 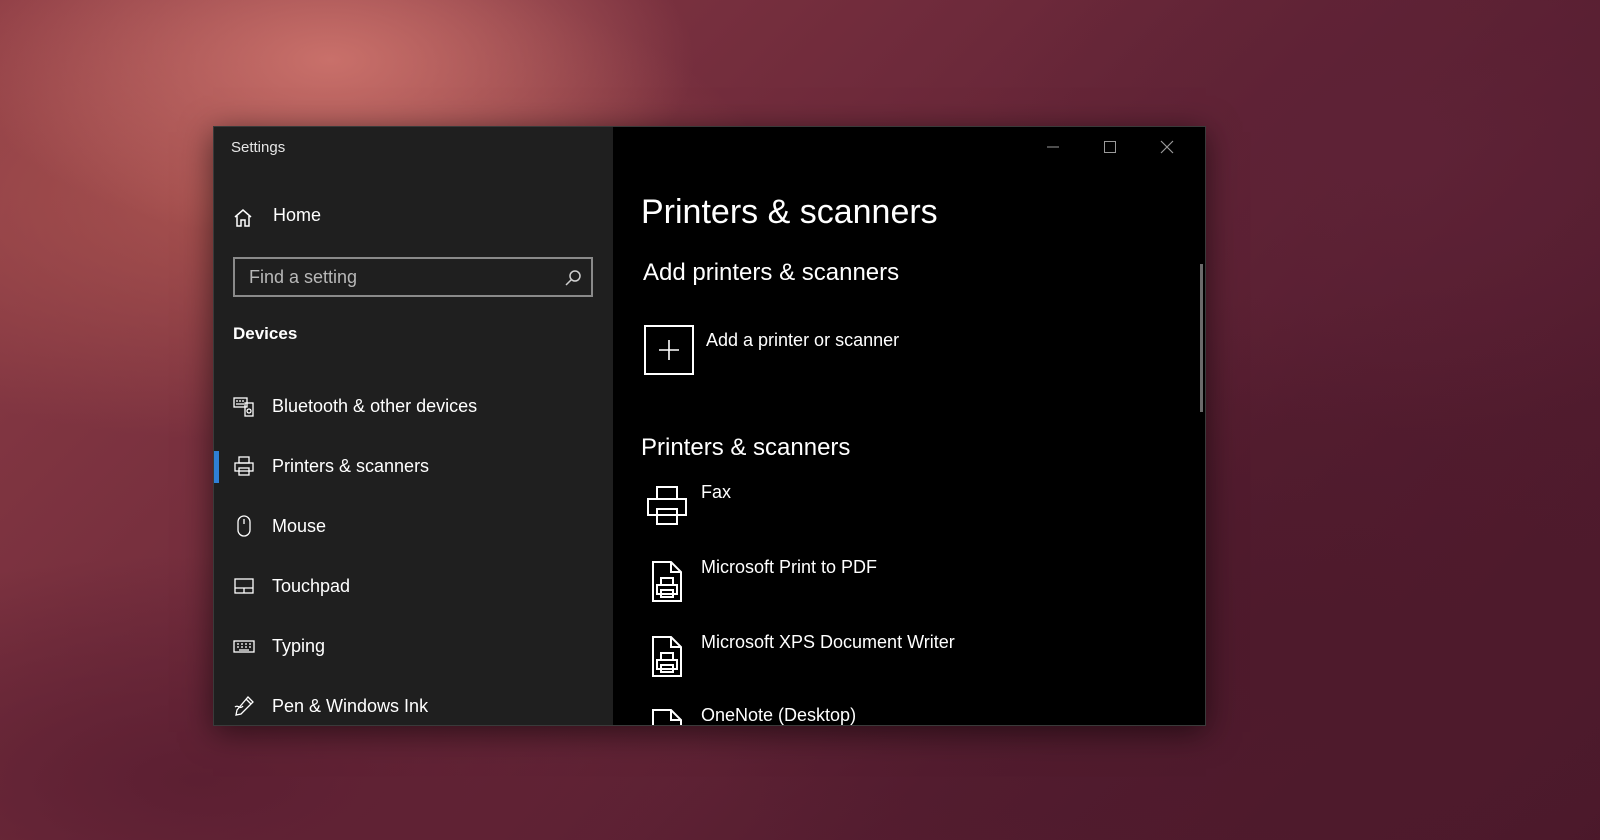 I want to click on search-icon, so click(x=573, y=278).